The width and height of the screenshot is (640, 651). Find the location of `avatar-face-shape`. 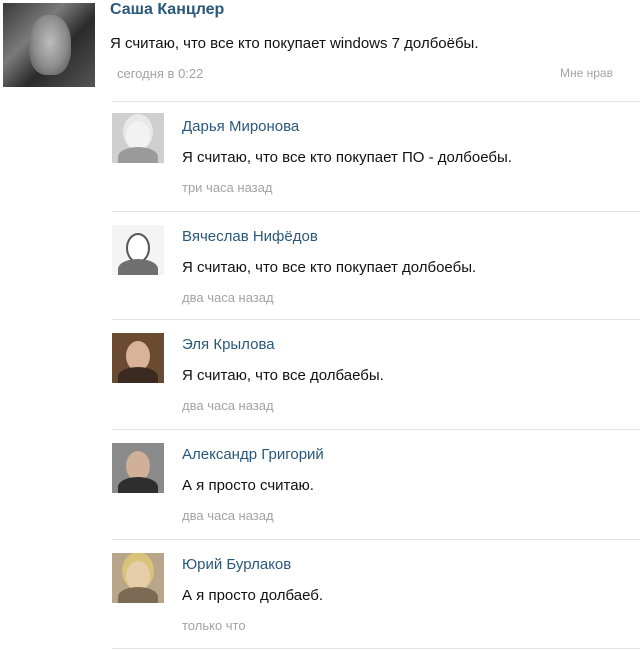

avatar-face-shape is located at coordinates (50, 45).